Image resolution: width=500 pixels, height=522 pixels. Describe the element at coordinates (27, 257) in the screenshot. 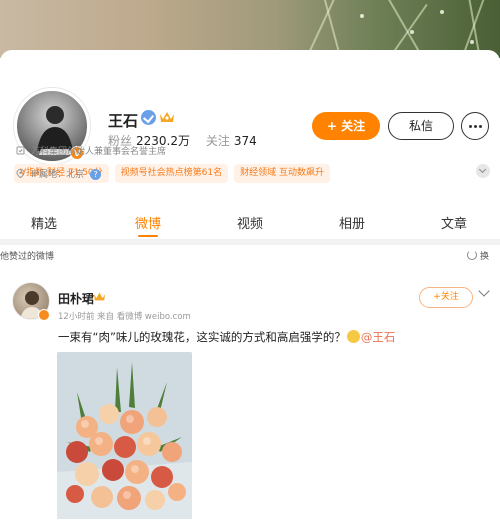

I see `liked-posts-label: 他赞过的微博` at that location.